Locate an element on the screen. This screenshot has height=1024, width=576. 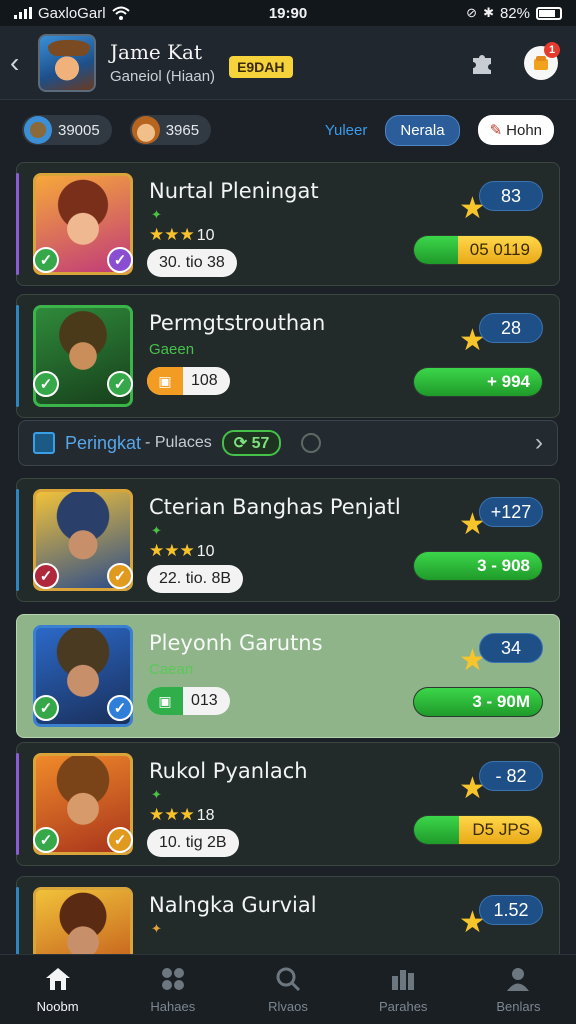
score-pill: 83 is located at coordinates (511, 196).